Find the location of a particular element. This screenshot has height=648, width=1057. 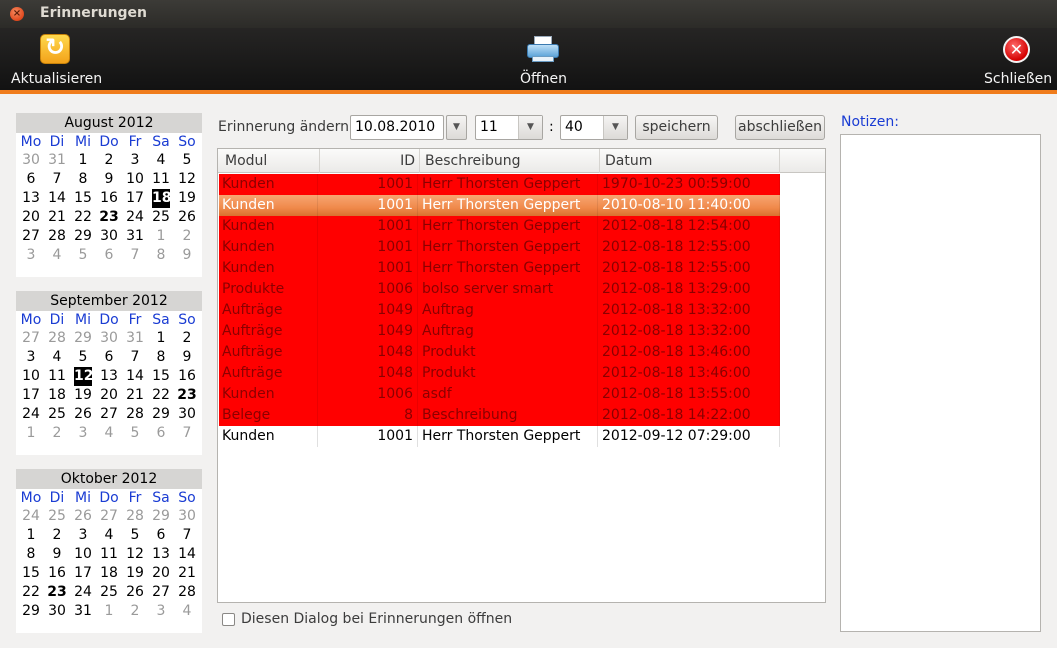

calendar-day: 21 is located at coordinates (187, 573).